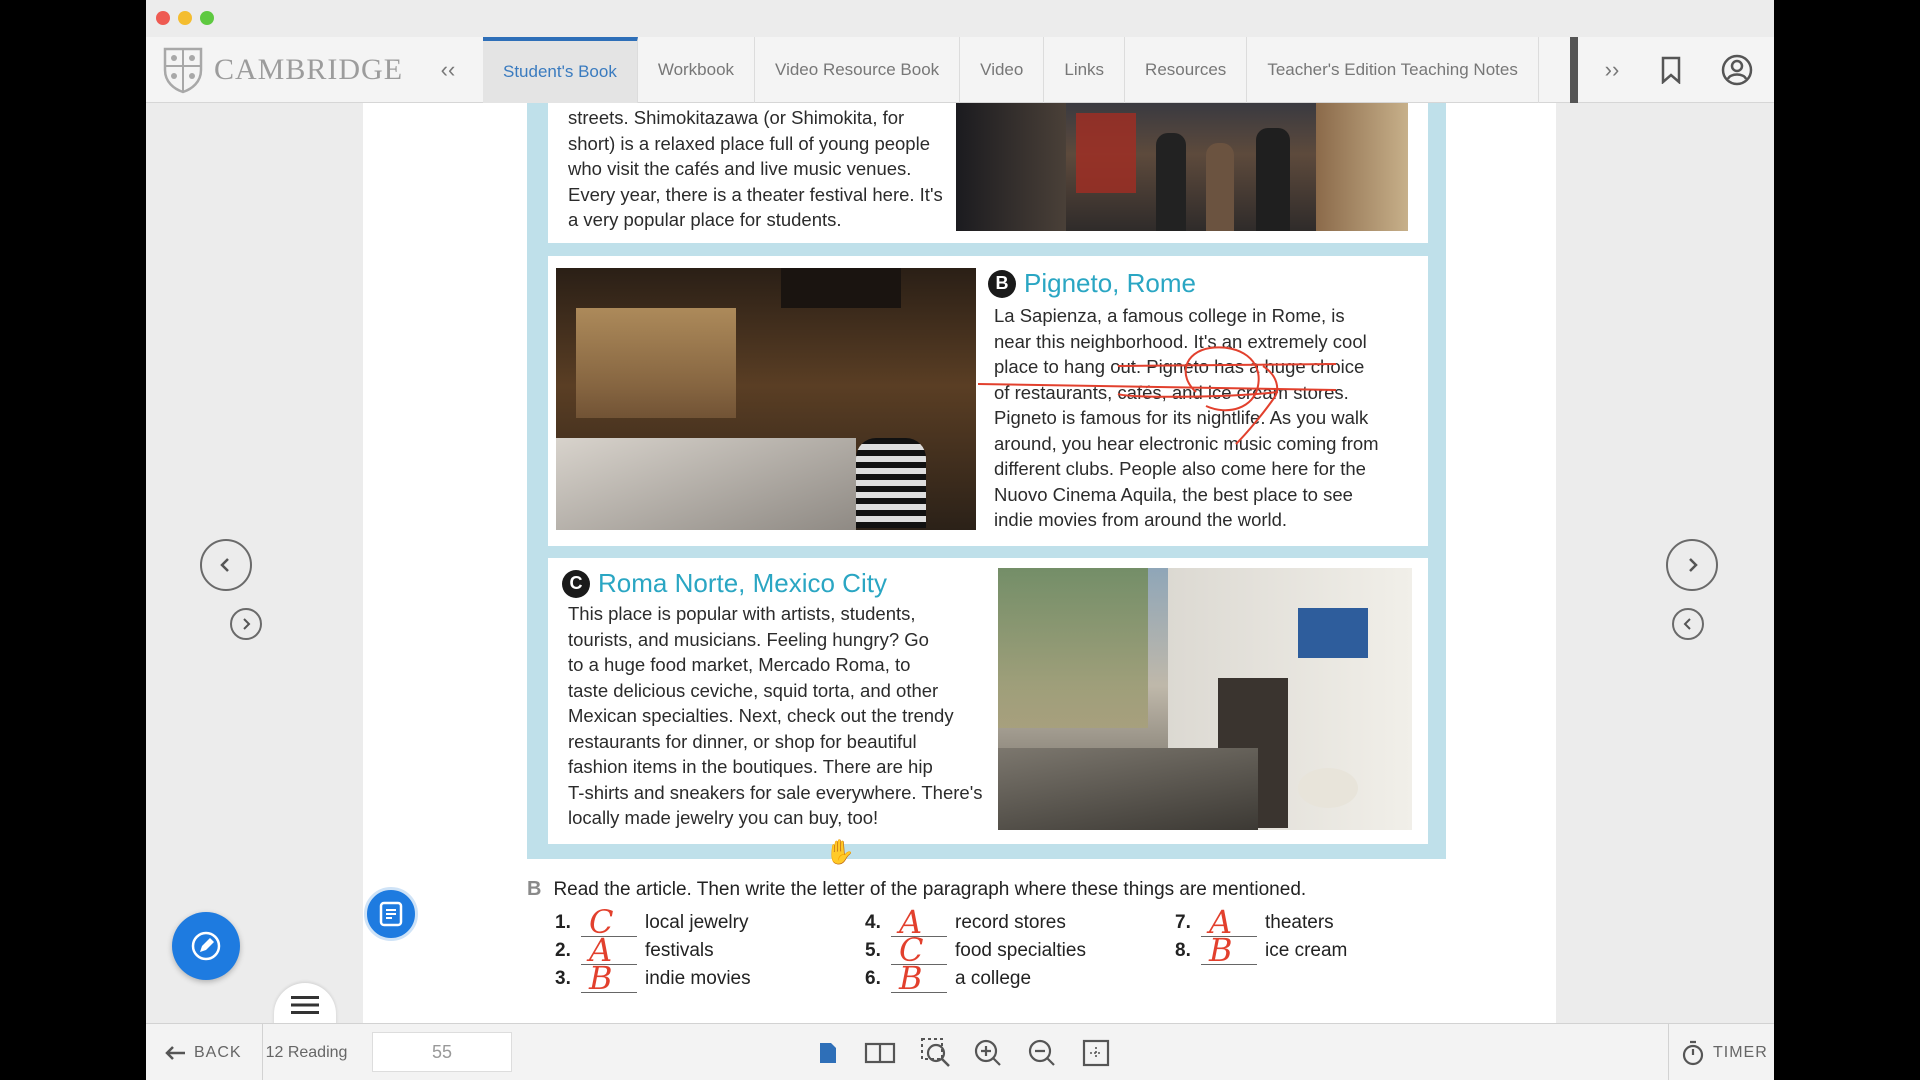  What do you see at coordinates (697, 70) in the screenshot?
I see `tab-workbook: Workbook` at bounding box center [697, 70].